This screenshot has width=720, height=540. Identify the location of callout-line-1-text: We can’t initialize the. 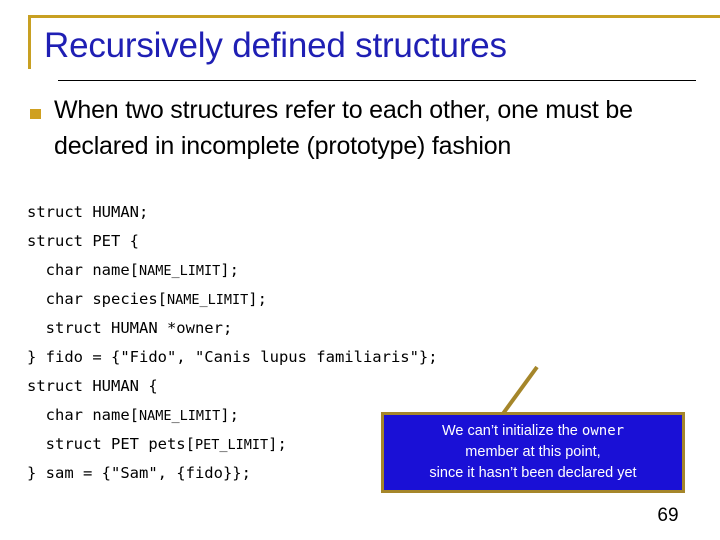
(511, 431).